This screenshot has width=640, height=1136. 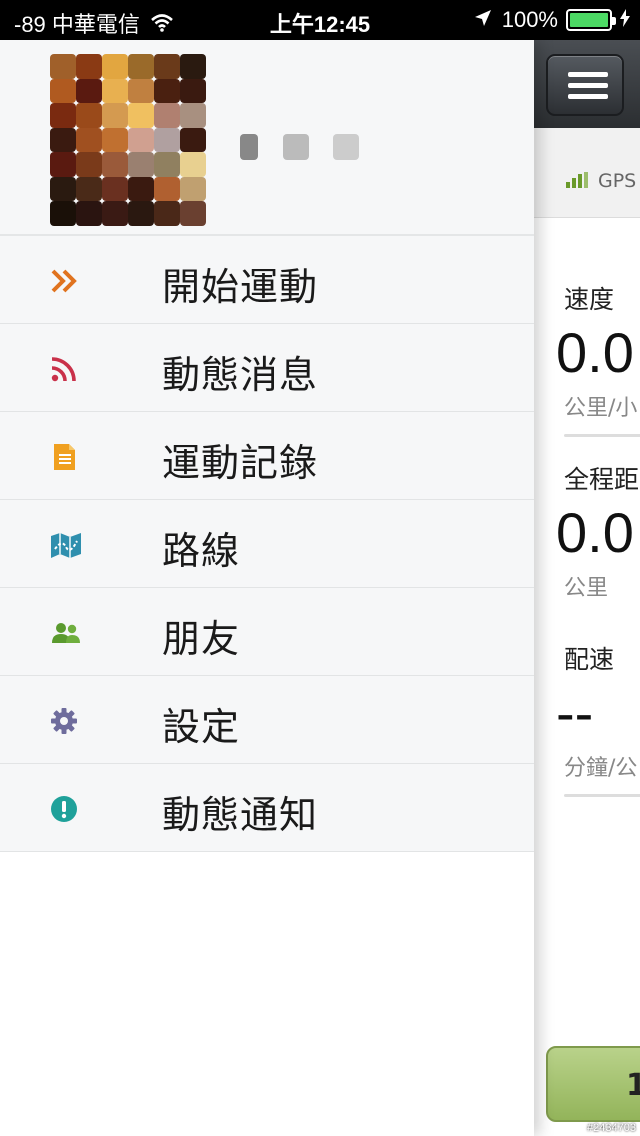 What do you see at coordinates (617, 181) in the screenshot?
I see `gps-label: GPS` at bounding box center [617, 181].